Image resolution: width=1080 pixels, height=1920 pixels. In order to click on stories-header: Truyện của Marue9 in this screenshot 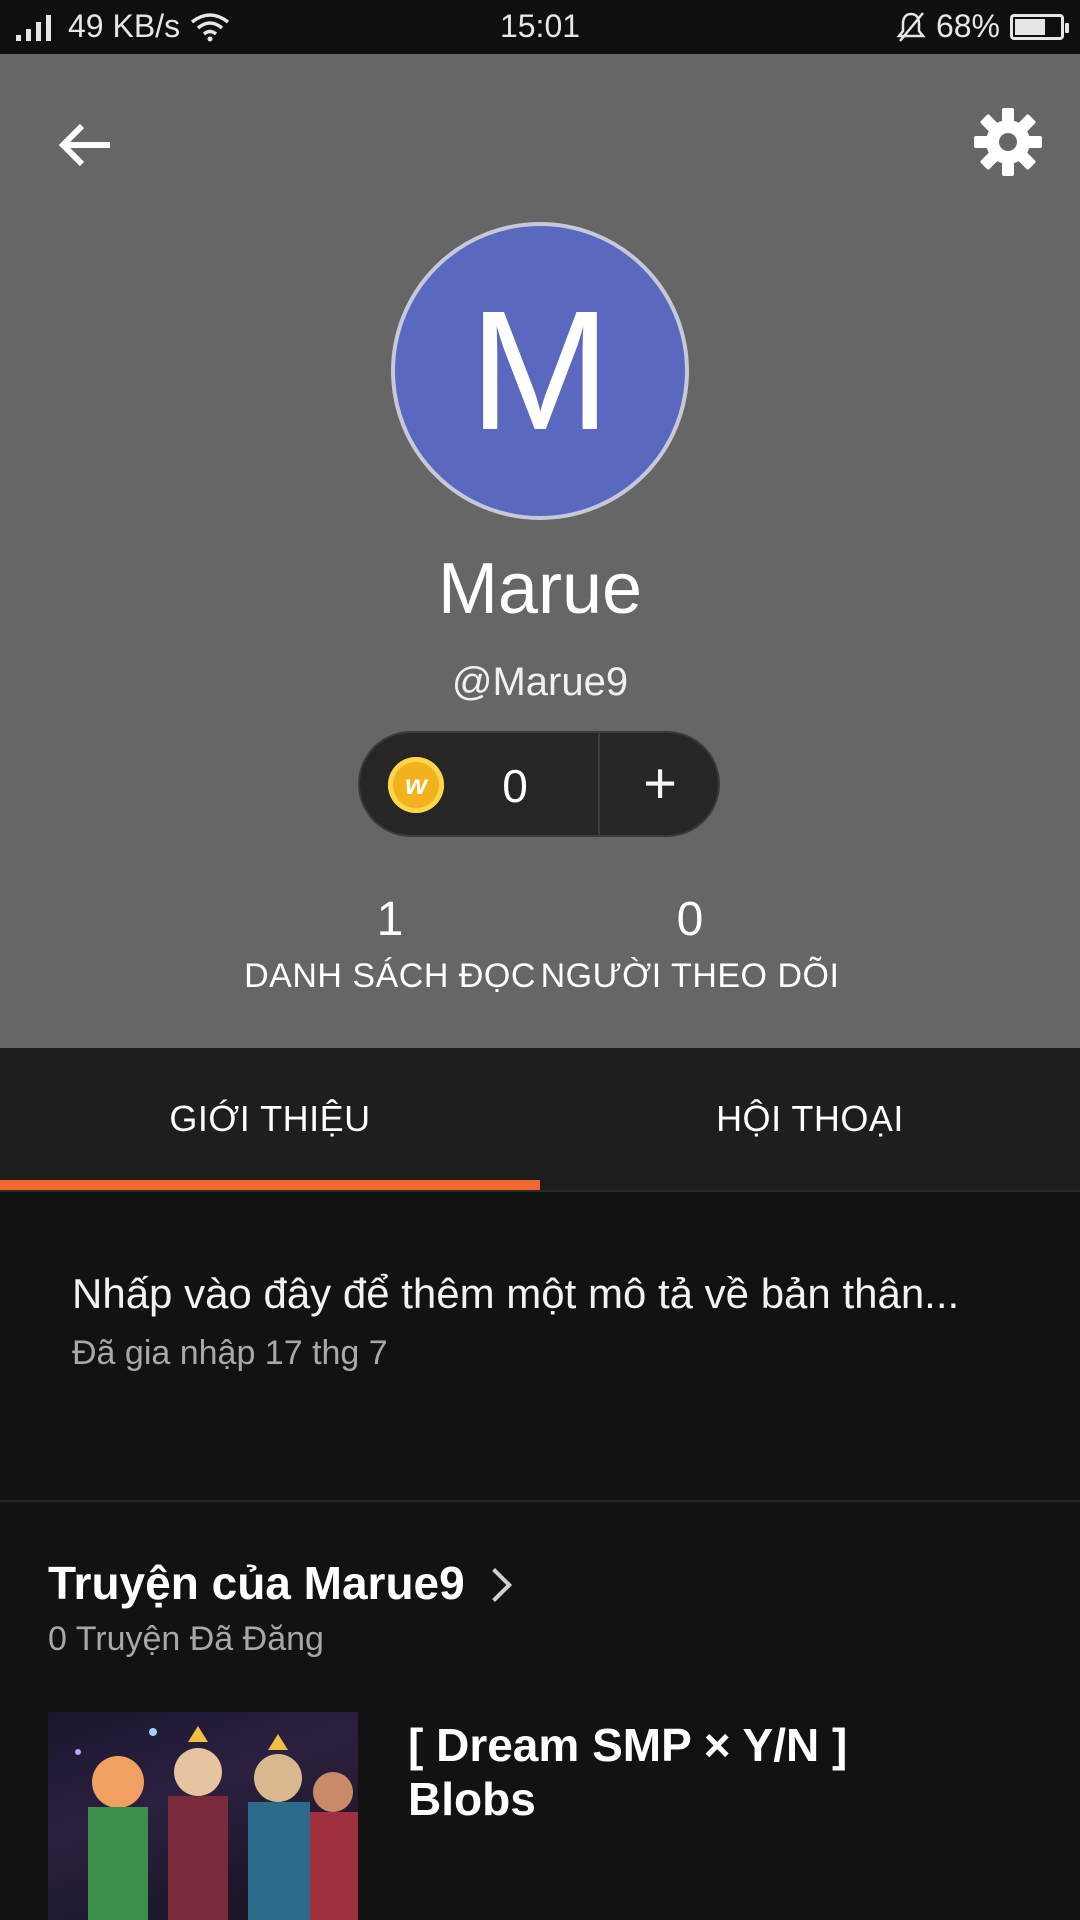, I will do `click(280, 1583)`.